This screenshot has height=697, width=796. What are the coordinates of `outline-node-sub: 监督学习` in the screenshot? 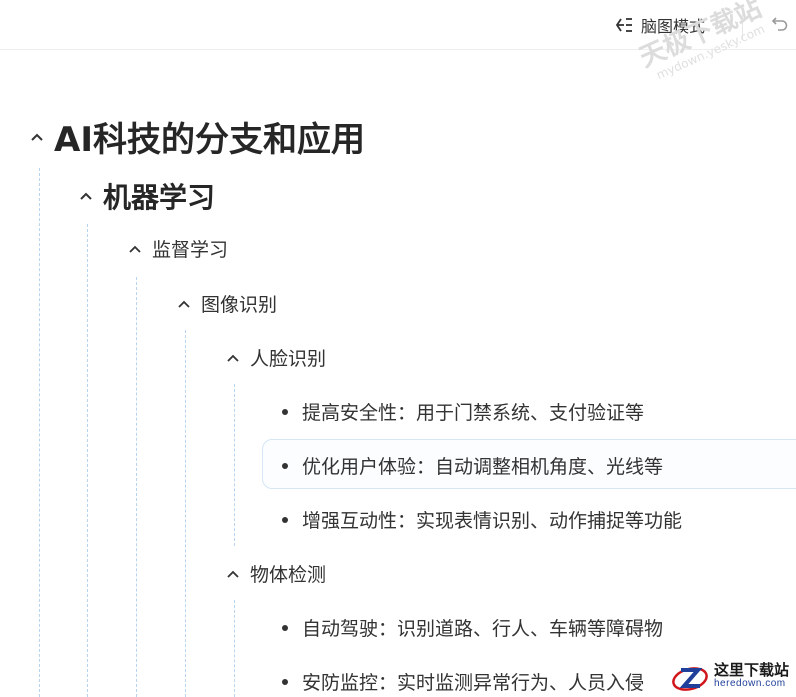 It's located at (177, 248).